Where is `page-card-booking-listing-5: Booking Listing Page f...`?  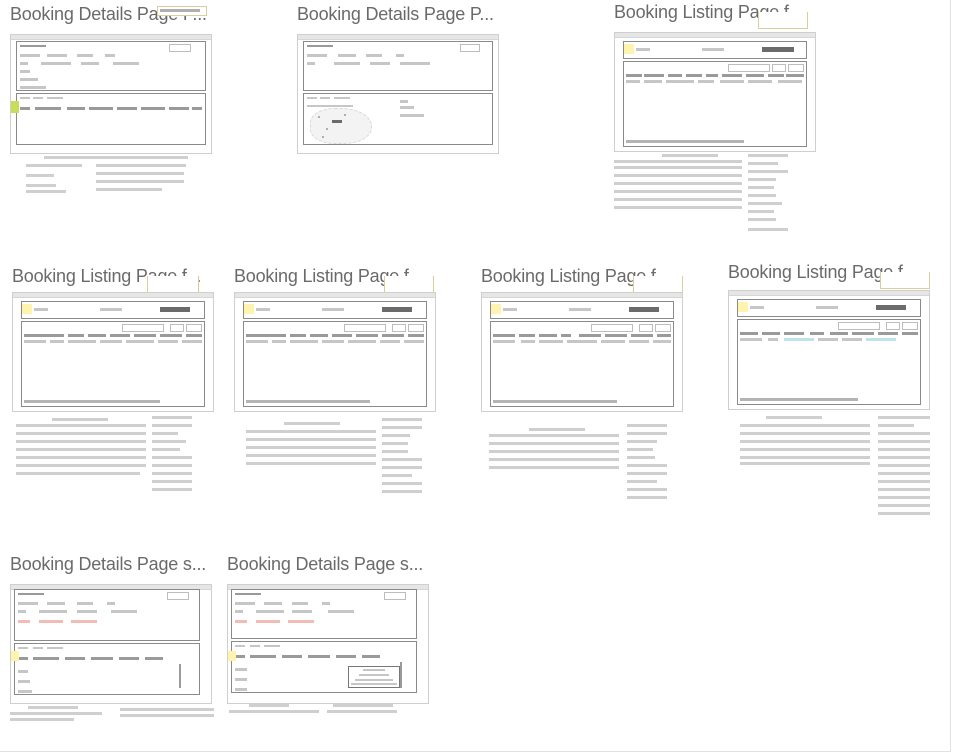 page-card-booking-listing-5: Booking Listing Page f... is located at coordinates (831, 390).